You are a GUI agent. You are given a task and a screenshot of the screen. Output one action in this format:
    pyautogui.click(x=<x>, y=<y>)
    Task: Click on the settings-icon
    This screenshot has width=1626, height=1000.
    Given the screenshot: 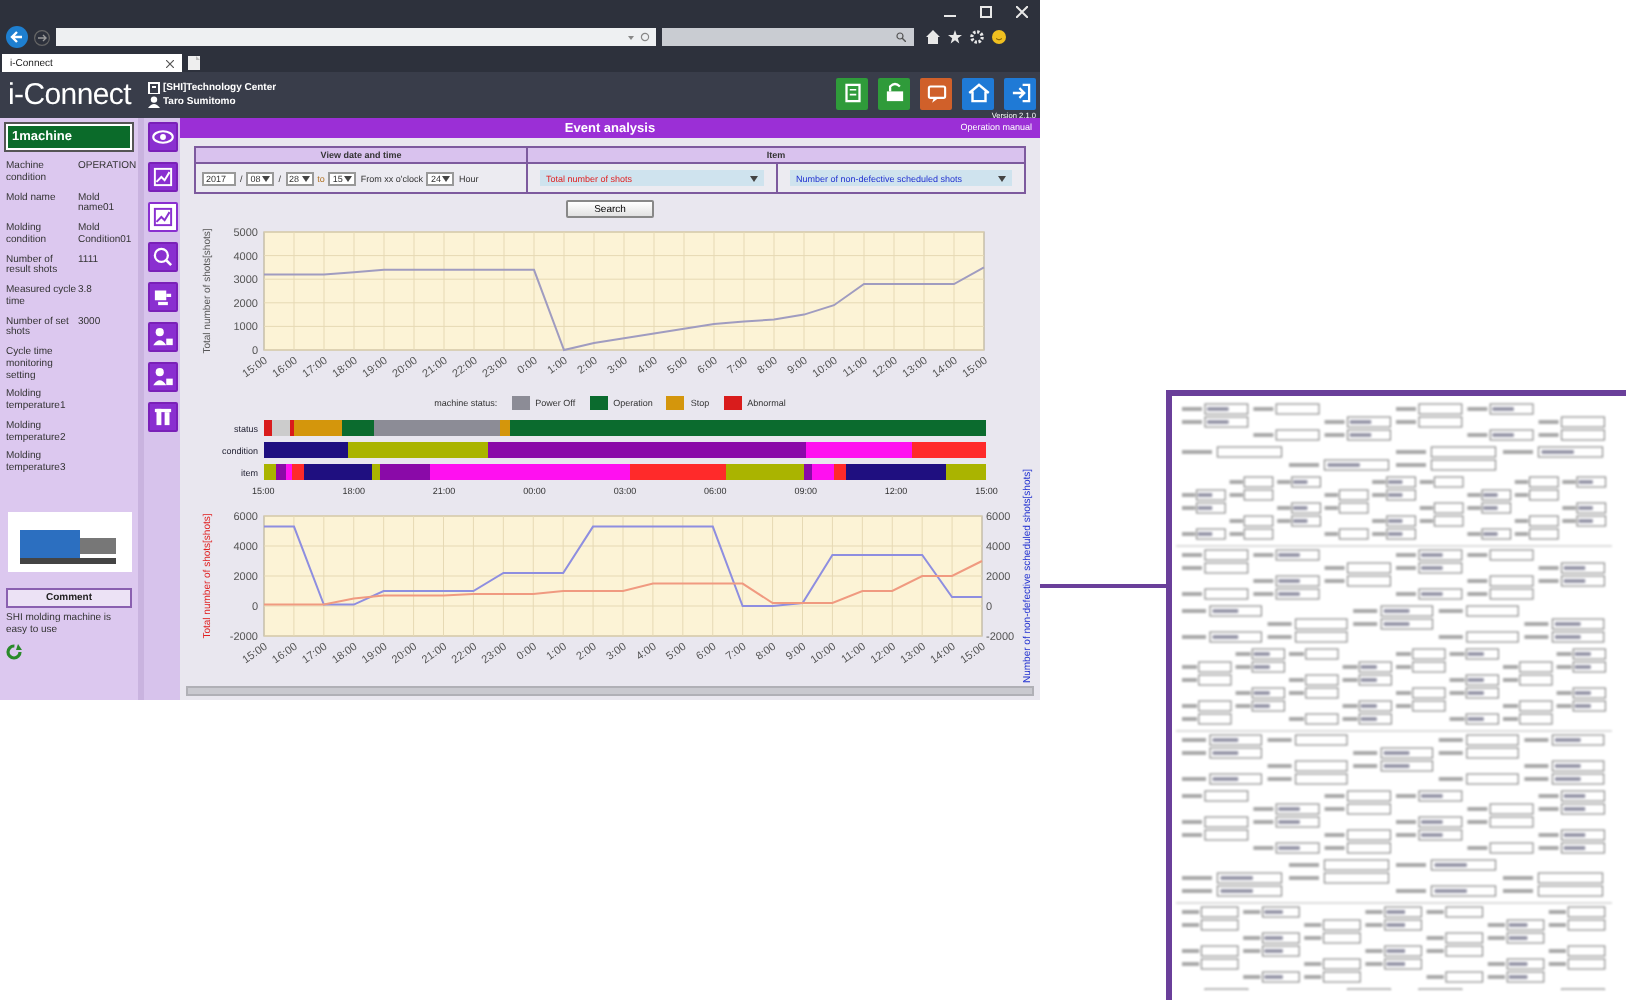 What is the action you would take?
    pyautogui.click(x=977, y=37)
    